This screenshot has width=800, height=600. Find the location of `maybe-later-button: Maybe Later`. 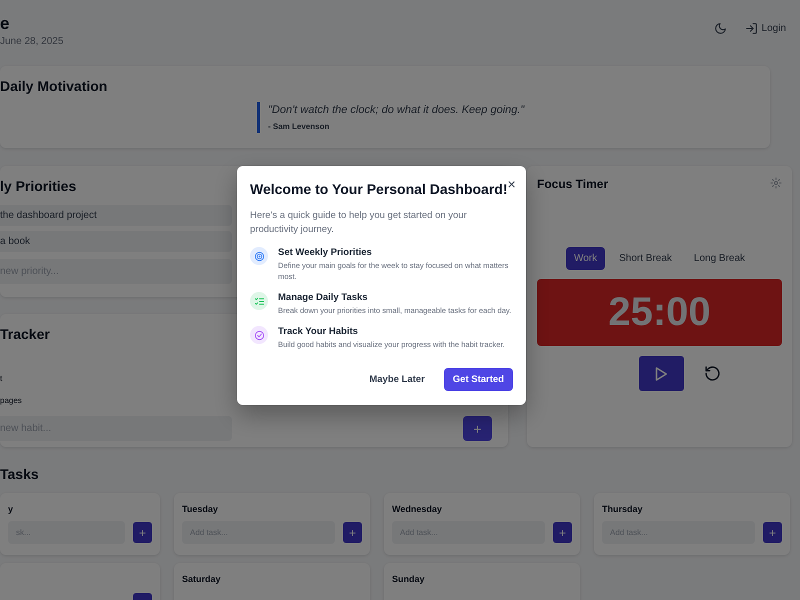

maybe-later-button: Maybe Later is located at coordinates (397, 379).